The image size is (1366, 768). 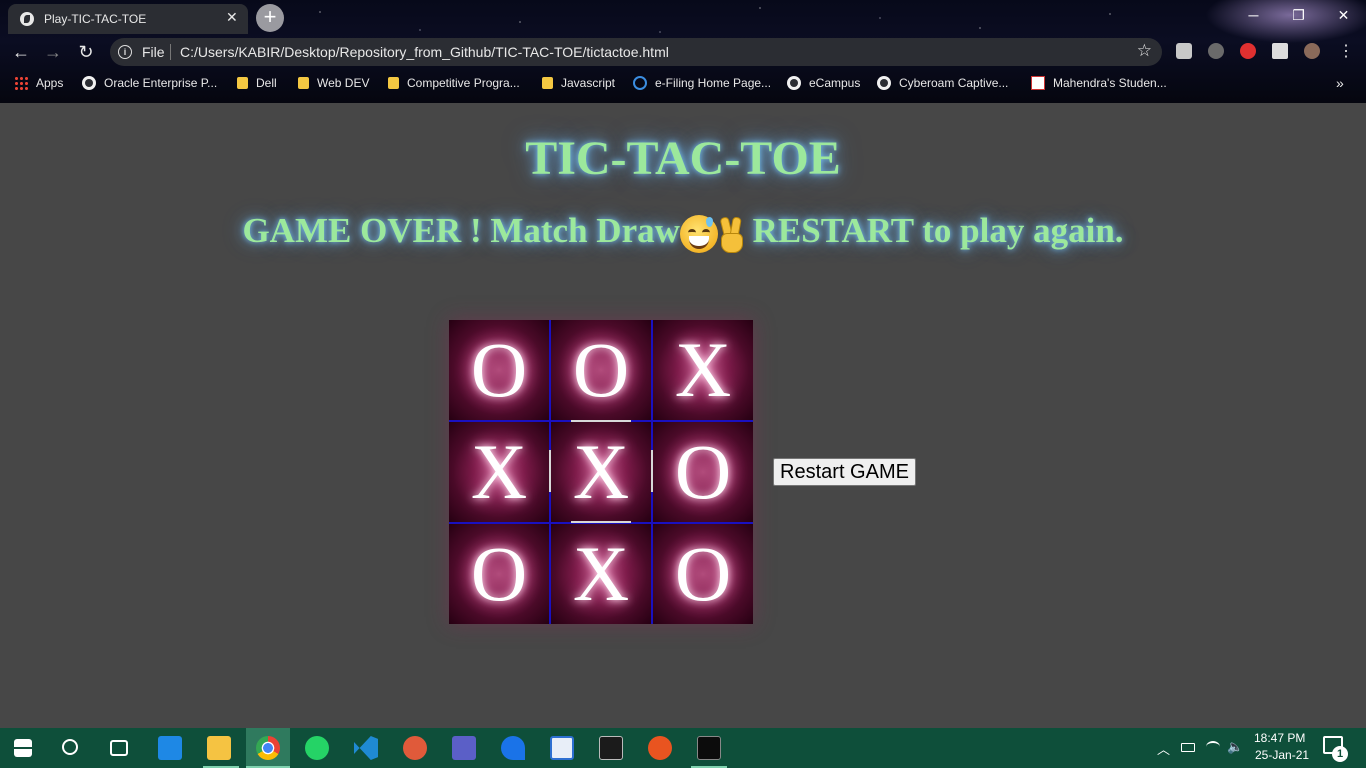 I want to click on efiling-icon, so click(x=640, y=83).